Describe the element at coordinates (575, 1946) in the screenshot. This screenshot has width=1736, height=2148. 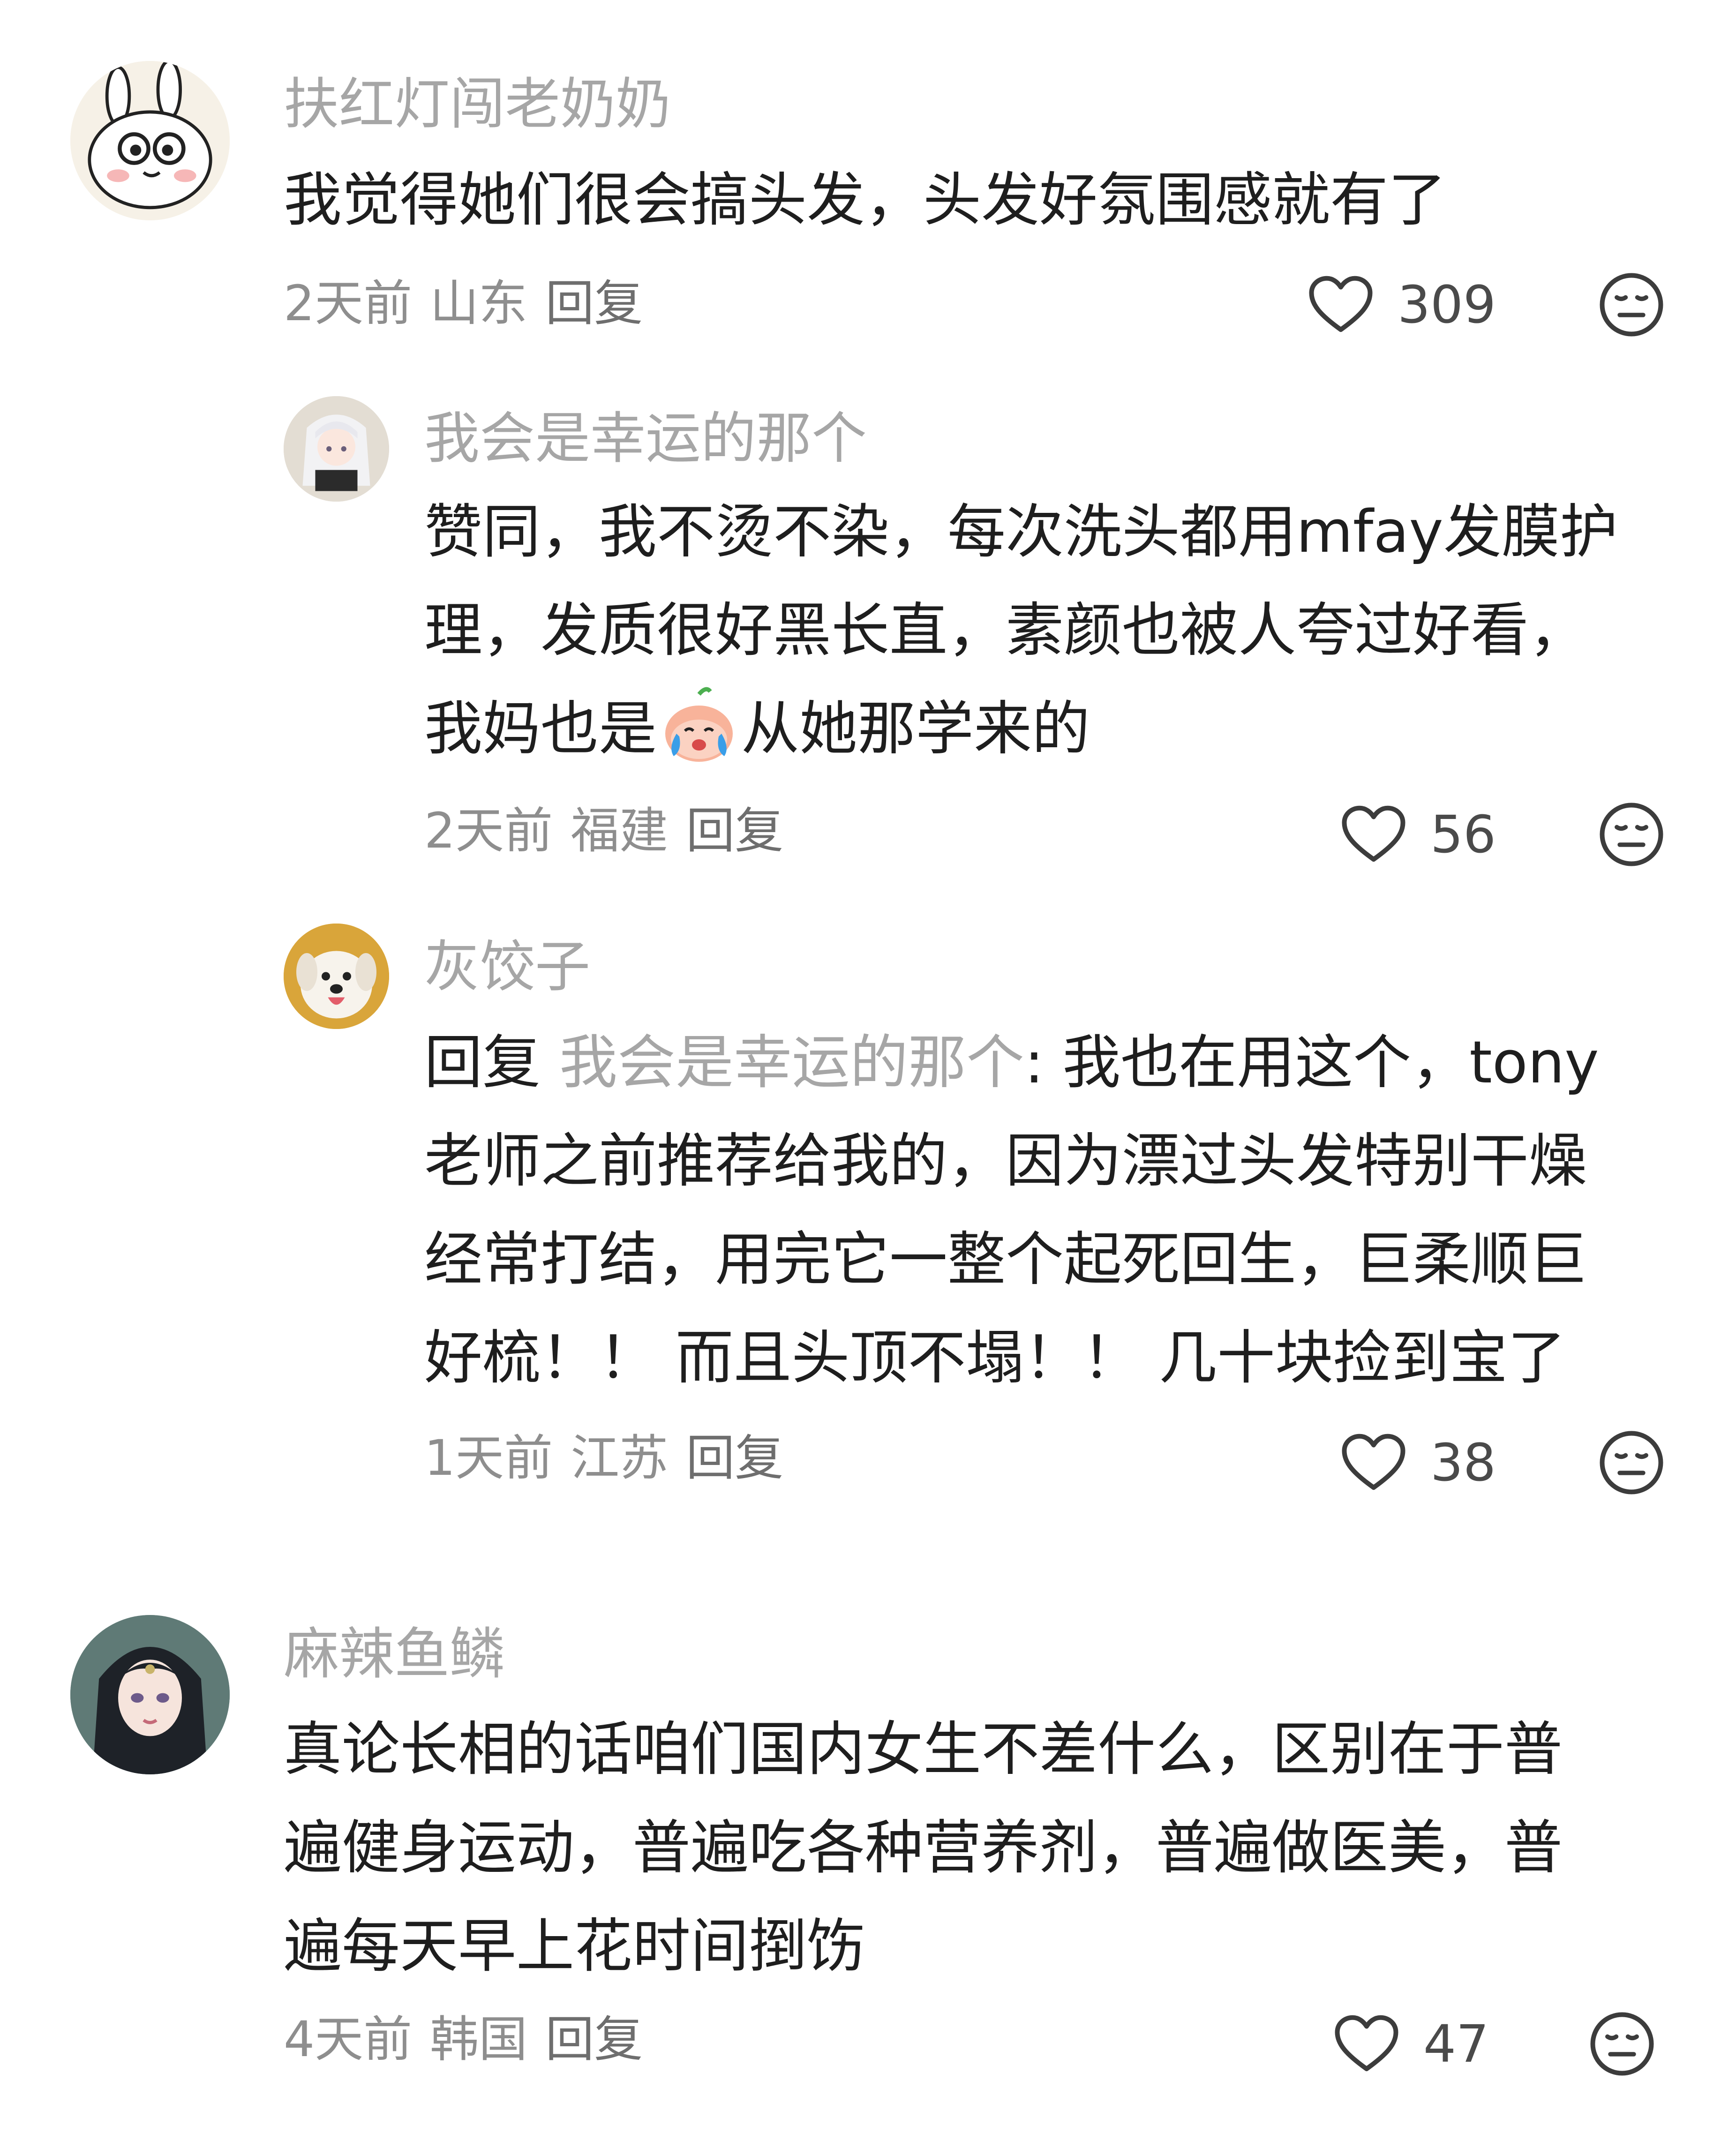
I see `comment-line: 遍每天早上花时间捯饬` at that location.